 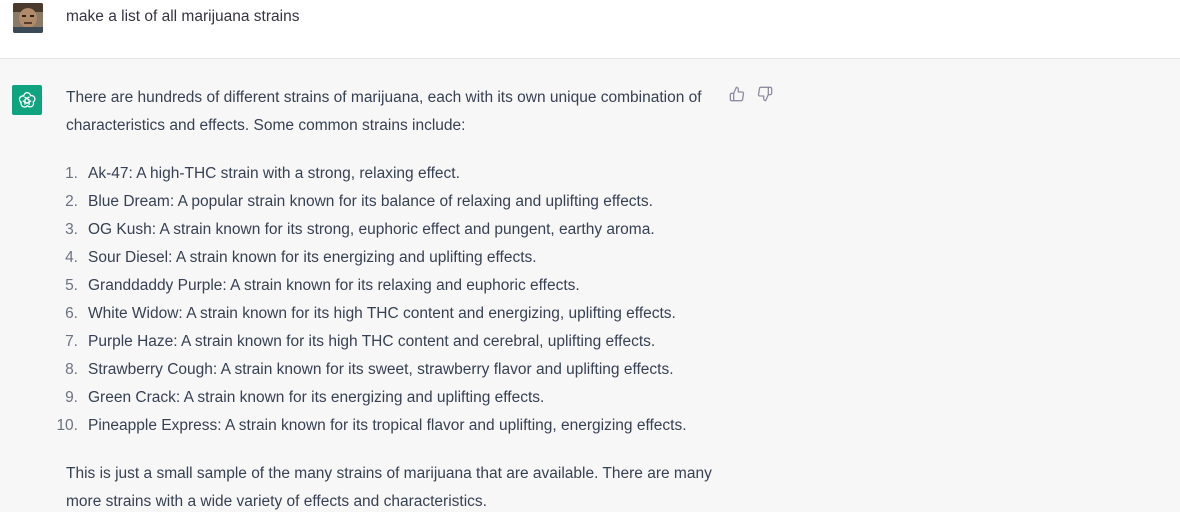 What do you see at coordinates (737, 94) in the screenshot?
I see `thumbs-up-icon` at bounding box center [737, 94].